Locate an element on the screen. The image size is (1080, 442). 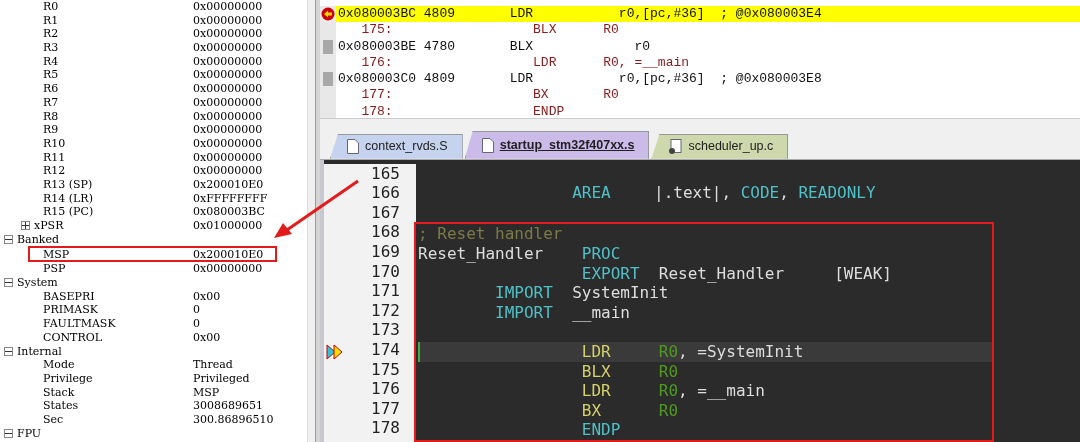
code-comment: ; Reset handler is located at coordinates (490, 234).